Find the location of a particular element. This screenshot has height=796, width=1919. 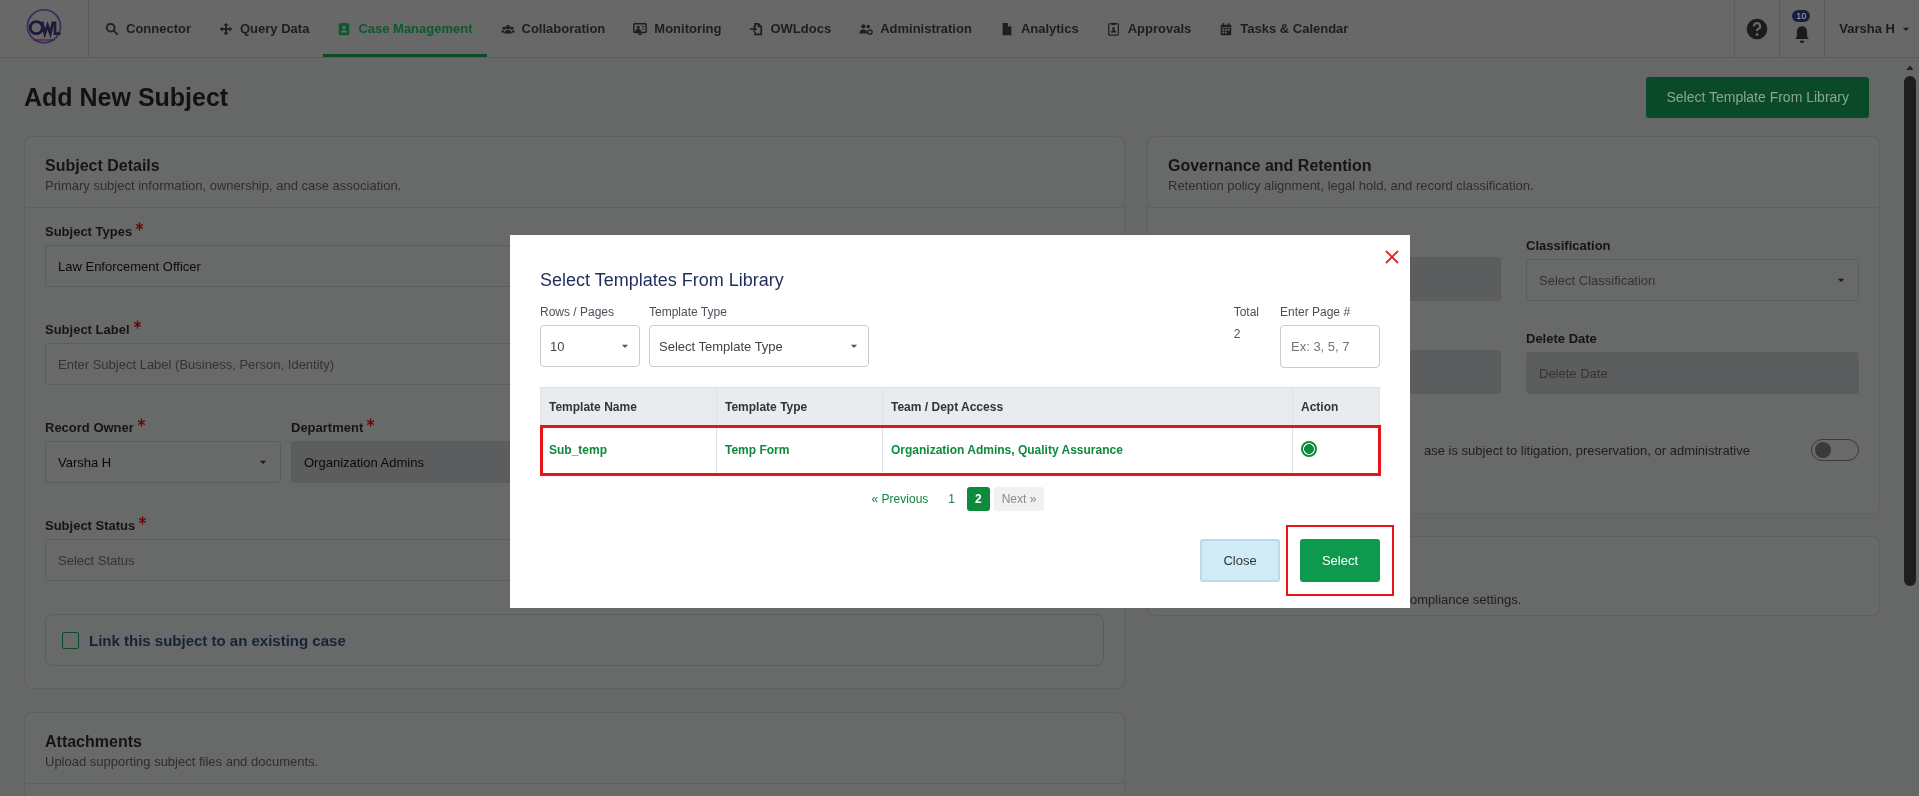

monitor-person-icon is located at coordinates (640, 28).